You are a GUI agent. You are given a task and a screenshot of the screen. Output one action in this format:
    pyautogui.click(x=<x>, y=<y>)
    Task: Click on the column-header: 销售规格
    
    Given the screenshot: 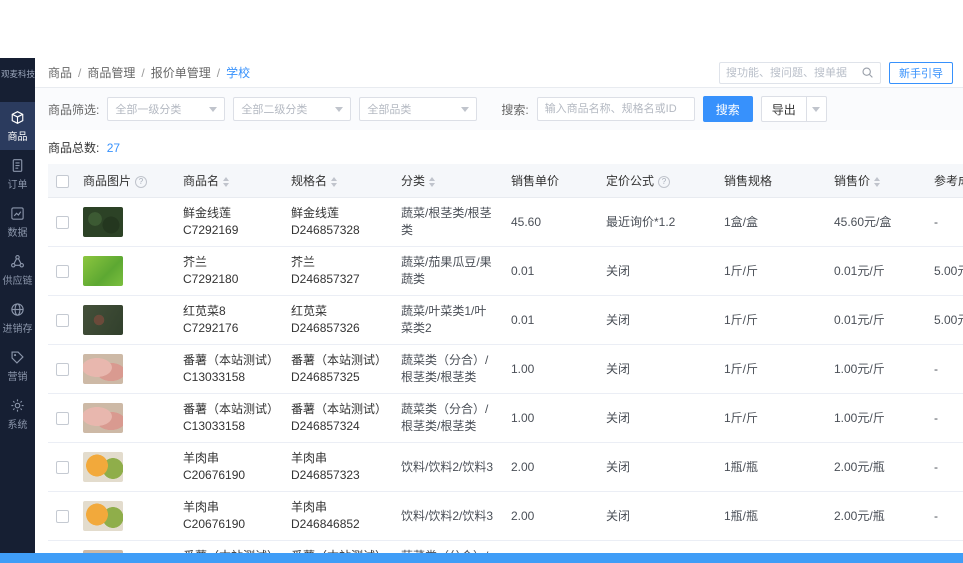 What is the action you would take?
    pyautogui.click(x=771, y=181)
    